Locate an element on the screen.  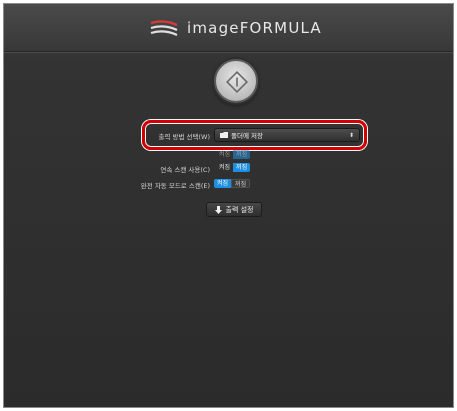
scan-button is located at coordinates (236, 81).